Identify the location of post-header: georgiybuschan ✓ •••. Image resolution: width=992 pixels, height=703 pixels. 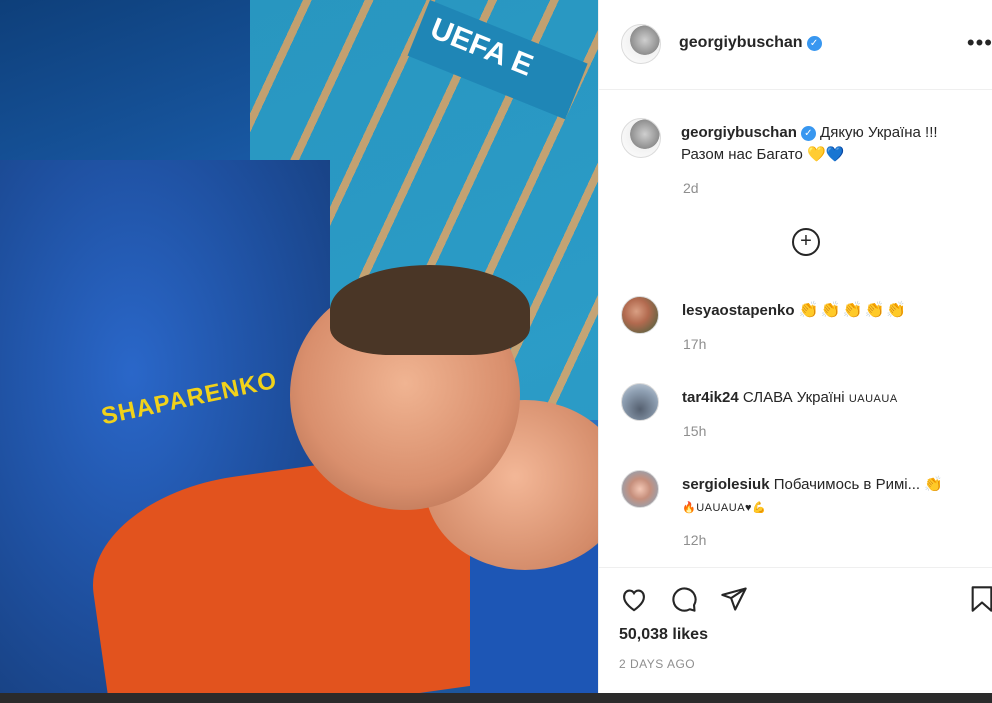
(795, 45).